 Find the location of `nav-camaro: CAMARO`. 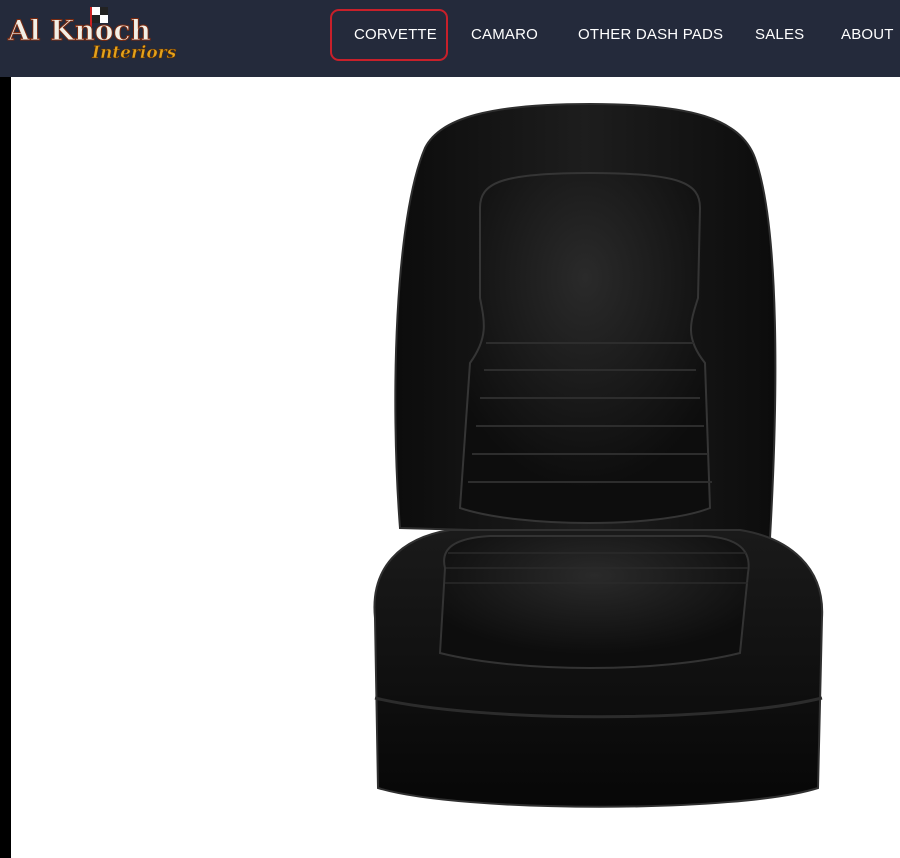

nav-camaro: CAMARO is located at coordinates (504, 34).